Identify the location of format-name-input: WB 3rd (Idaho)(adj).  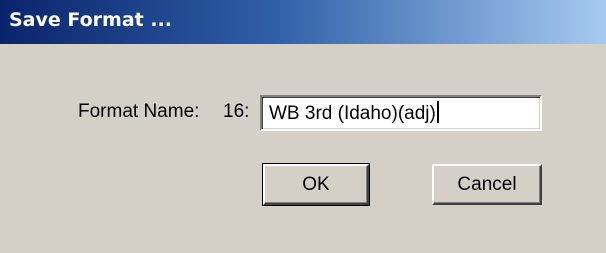
(401, 113).